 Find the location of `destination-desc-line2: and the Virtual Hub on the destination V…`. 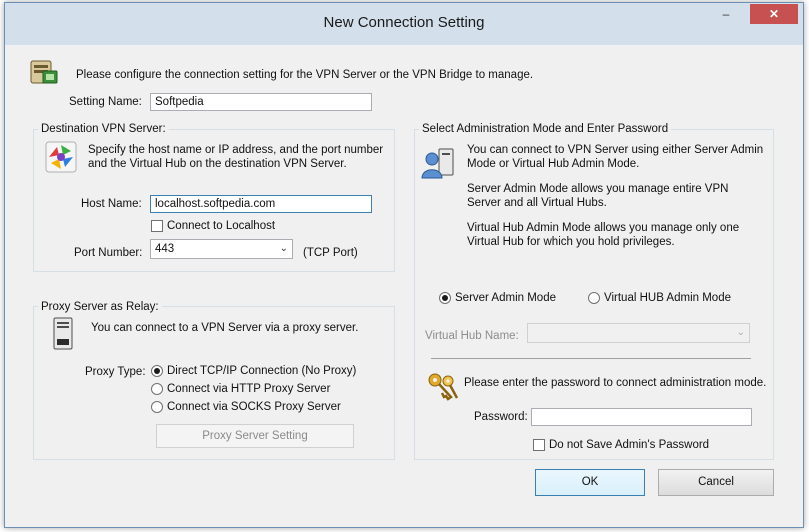

destination-desc-line2: and the Virtual Hub on the destination V… is located at coordinates (217, 164).